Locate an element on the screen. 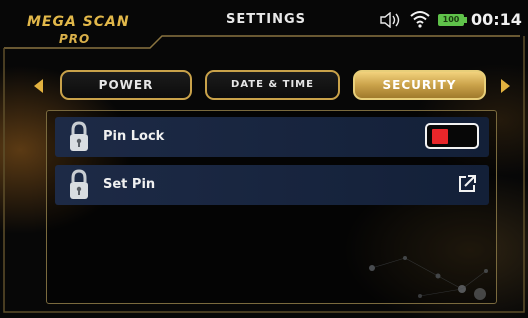  brand-name: MEGA SCAN is located at coordinates (78, 22).